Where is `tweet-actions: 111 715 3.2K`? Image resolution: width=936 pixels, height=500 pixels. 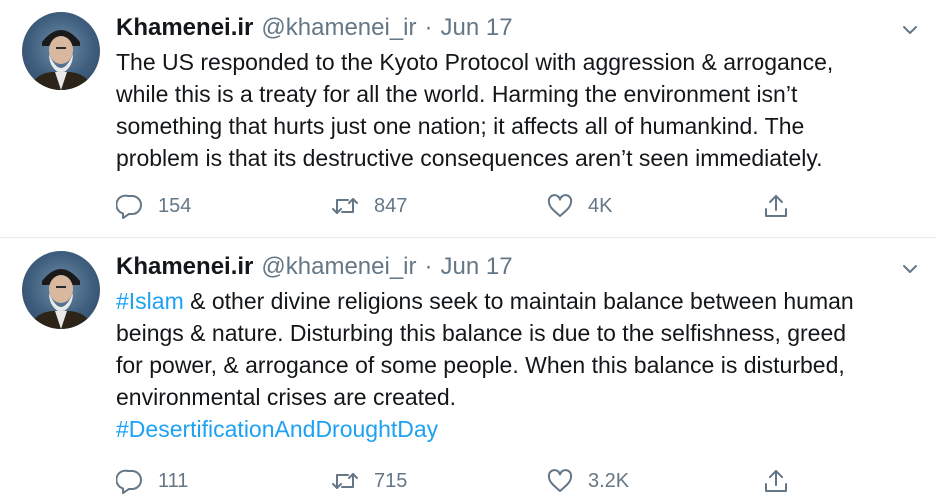 tweet-actions: 111 715 3.2K is located at coordinates (461, 481).